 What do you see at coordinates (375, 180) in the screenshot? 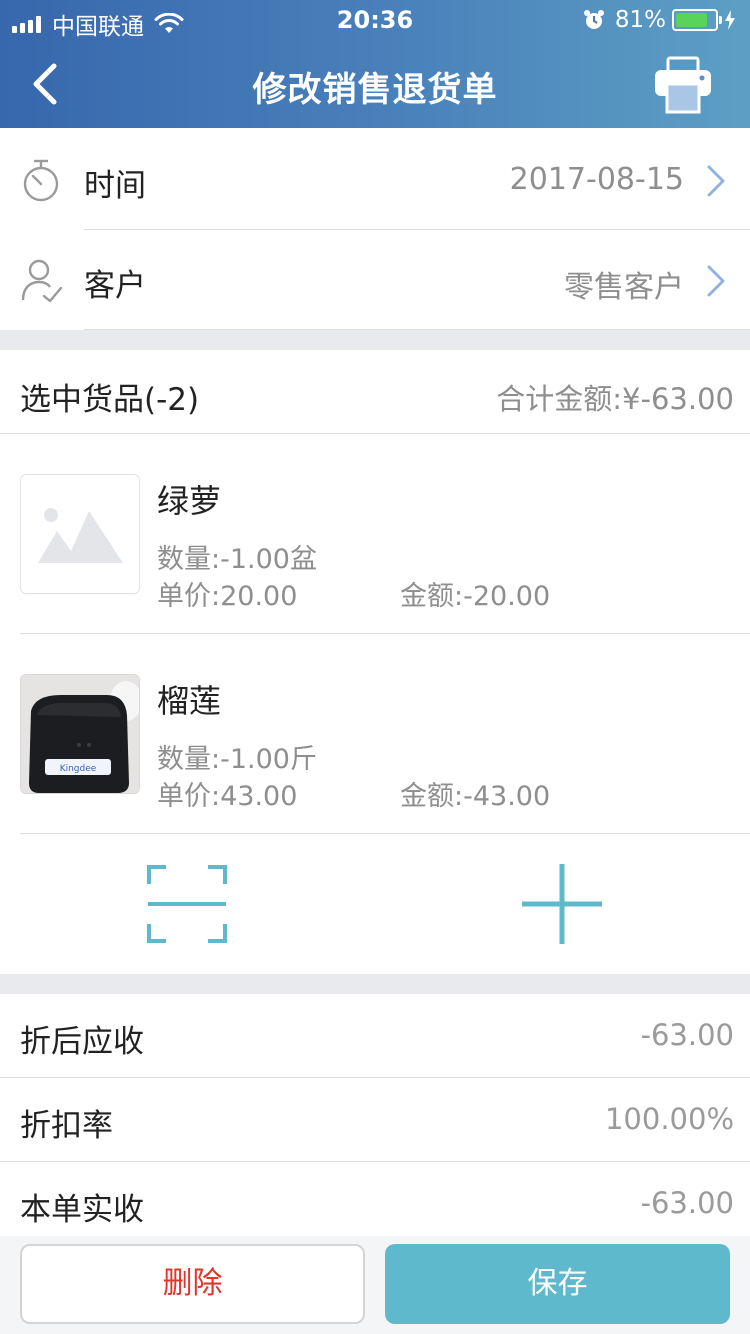
I see `date-row: 时间 2017-08-15` at bounding box center [375, 180].